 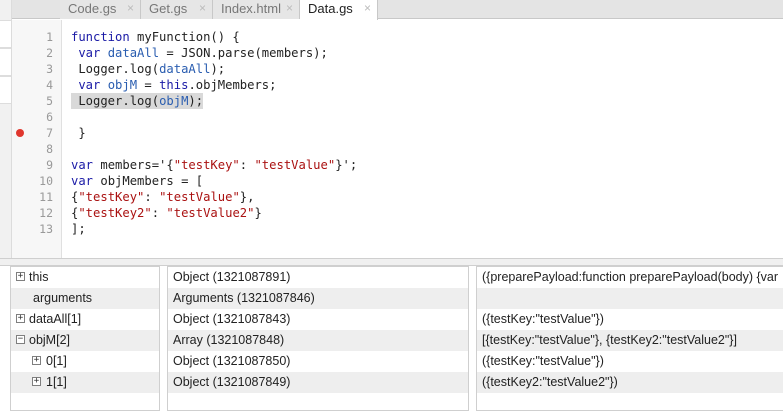 I want to click on variable-type: Object (1321087843), so click(x=232, y=319).